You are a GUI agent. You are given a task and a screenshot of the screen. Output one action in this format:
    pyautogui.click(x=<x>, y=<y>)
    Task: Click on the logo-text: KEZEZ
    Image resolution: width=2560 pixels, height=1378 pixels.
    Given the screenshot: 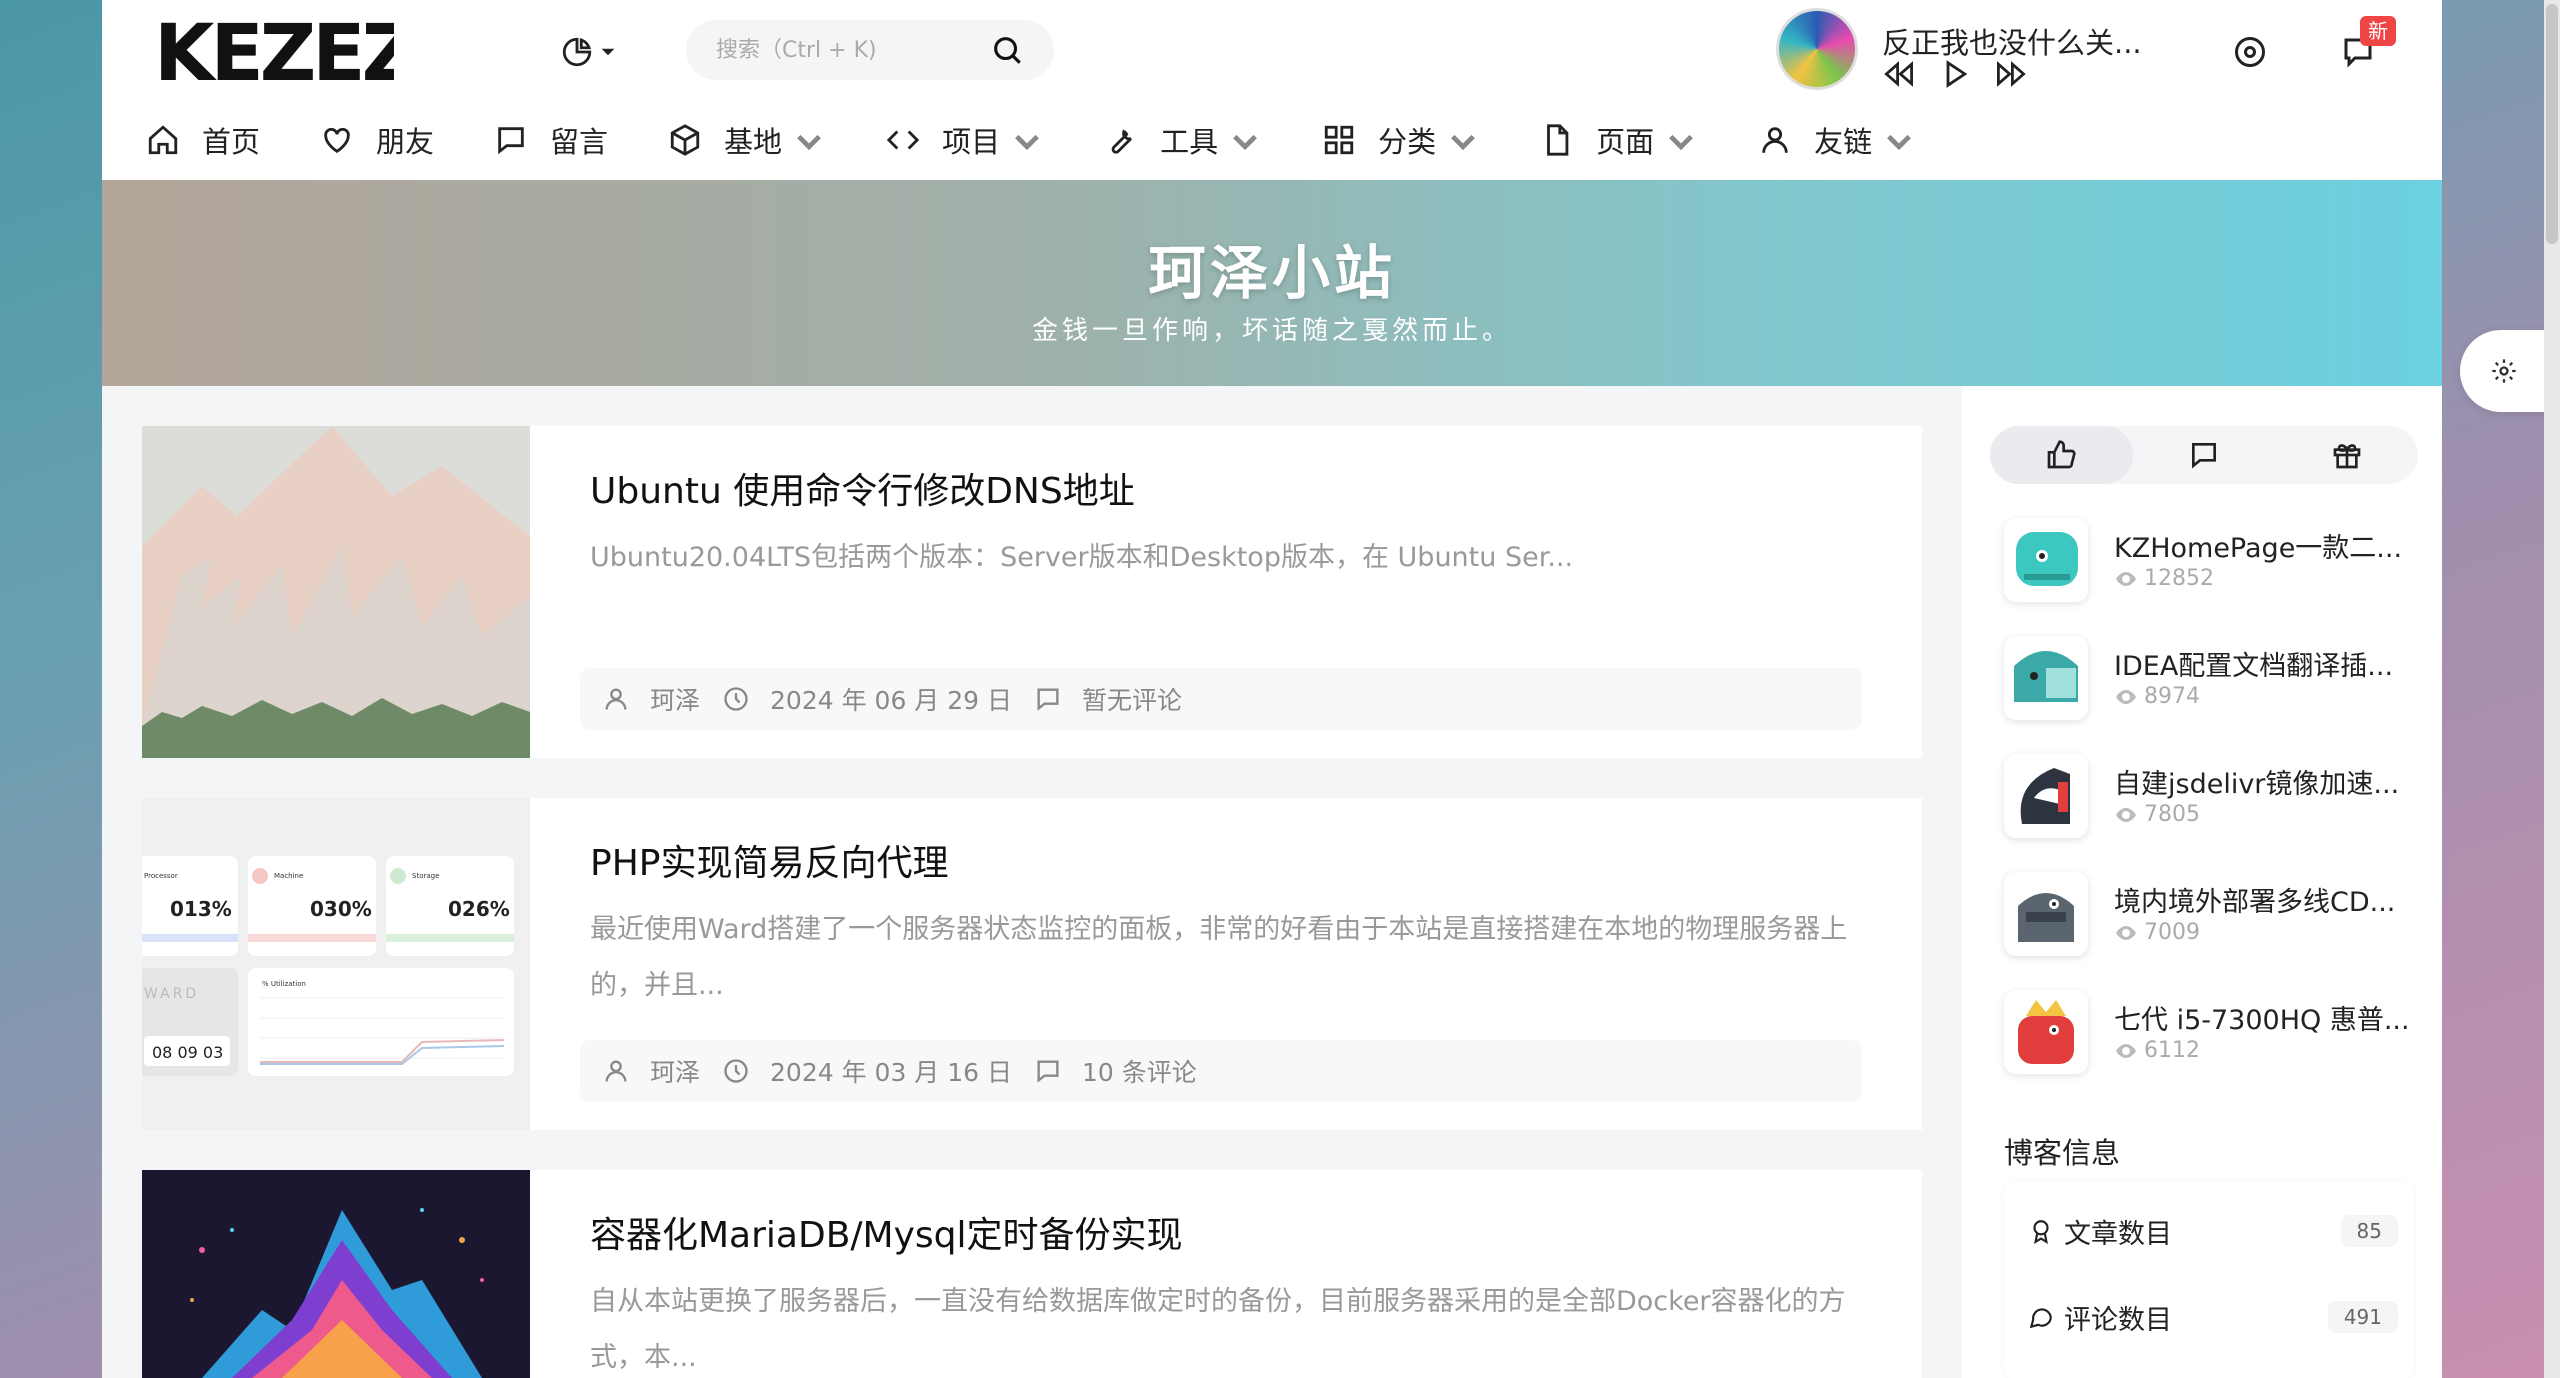 What is the action you would take?
    pyautogui.click(x=274, y=52)
    